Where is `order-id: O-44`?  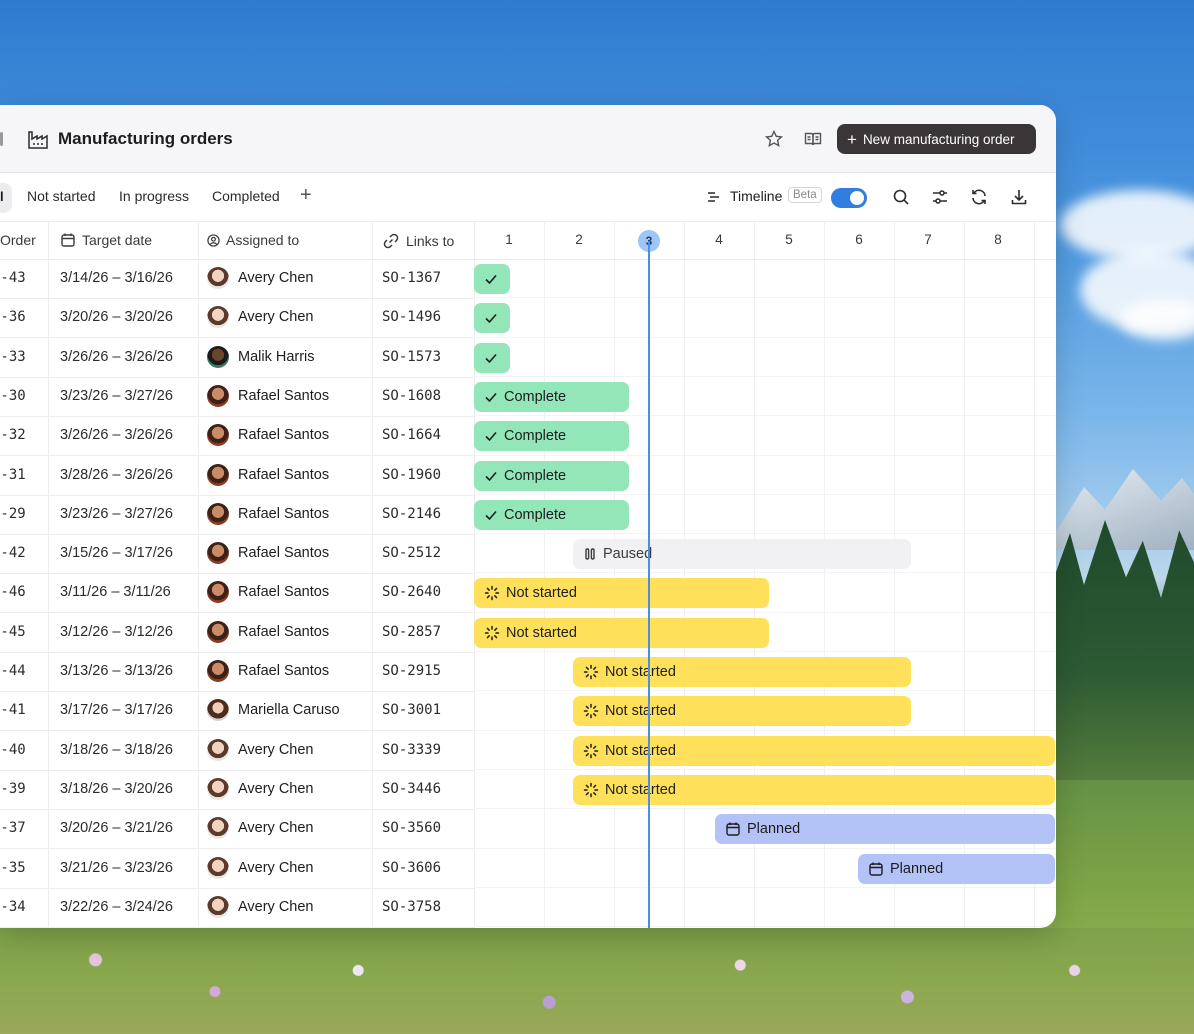 order-id: O-44 is located at coordinates (13, 671).